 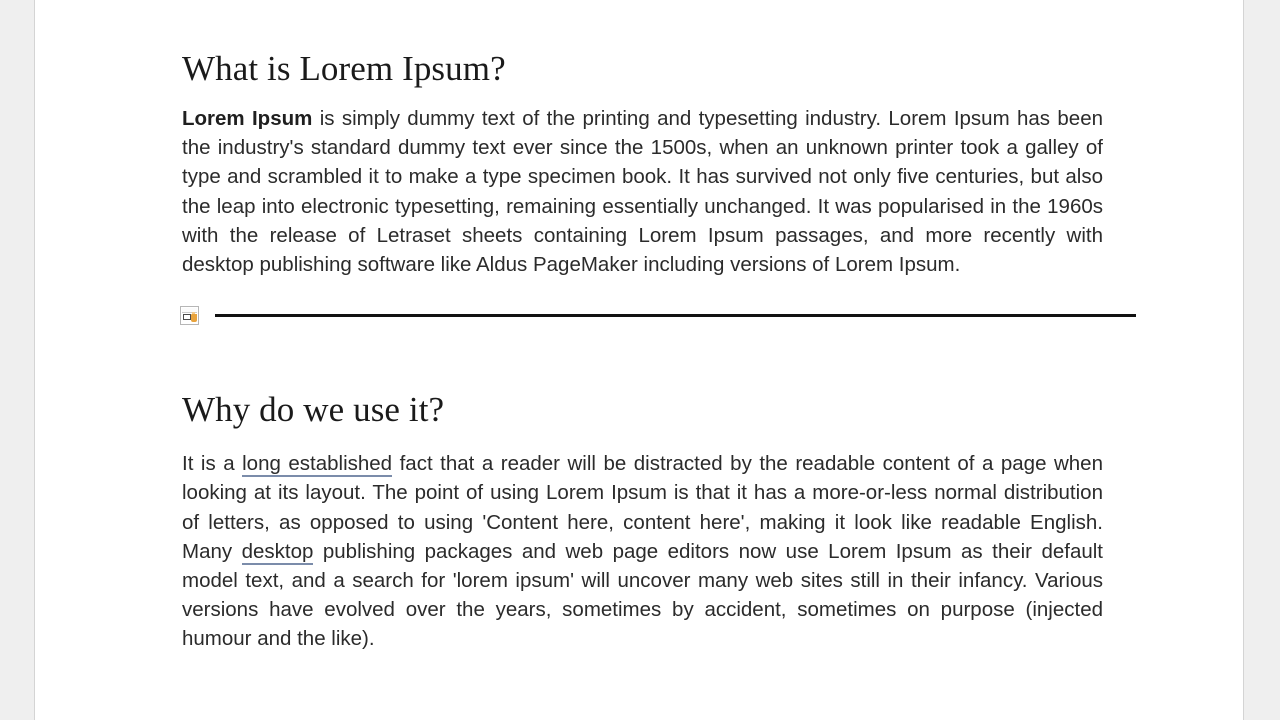 What do you see at coordinates (247, 118) in the screenshot?
I see `paragraph-bold-lead: Lorem Ipsum` at bounding box center [247, 118].